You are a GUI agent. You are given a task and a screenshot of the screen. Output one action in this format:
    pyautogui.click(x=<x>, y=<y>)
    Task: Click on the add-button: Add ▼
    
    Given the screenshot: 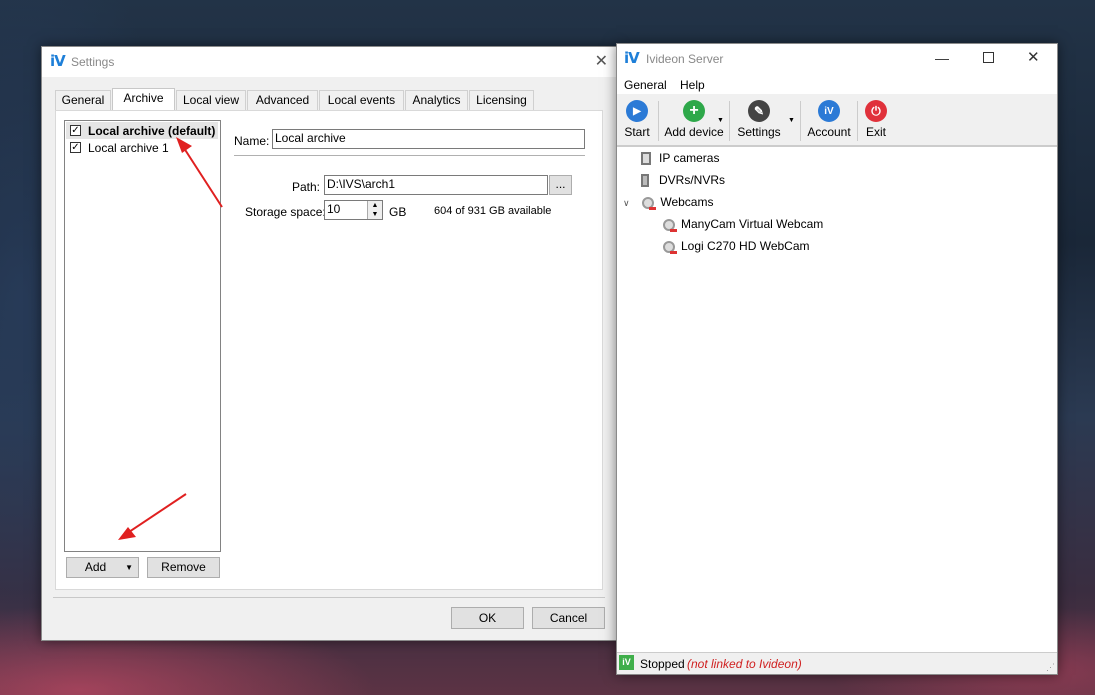 What is the action you would take?
    pyautogui.click(x=102, y=567)
    